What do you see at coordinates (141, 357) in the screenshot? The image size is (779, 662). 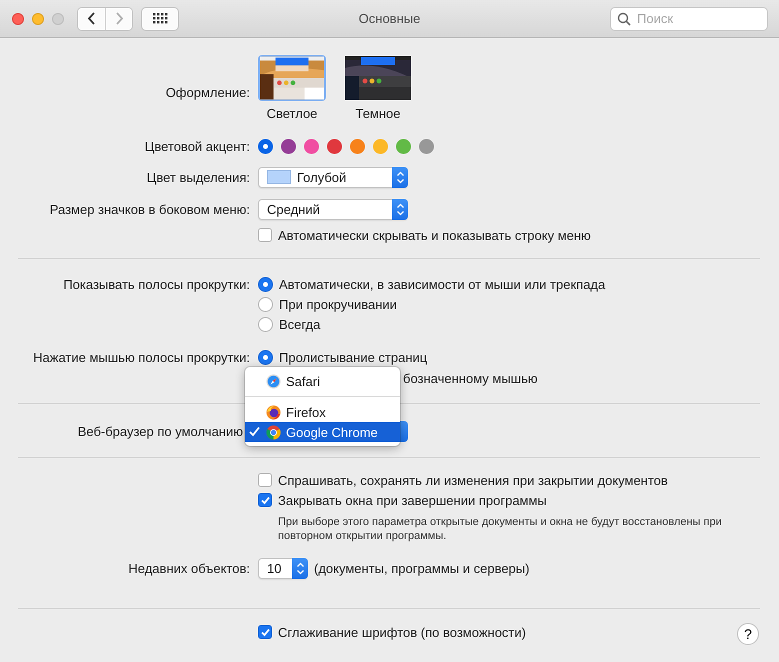 I see `setting-label: Нажатие мышью полосы прокрутки:` at bounding box center [141, 357].